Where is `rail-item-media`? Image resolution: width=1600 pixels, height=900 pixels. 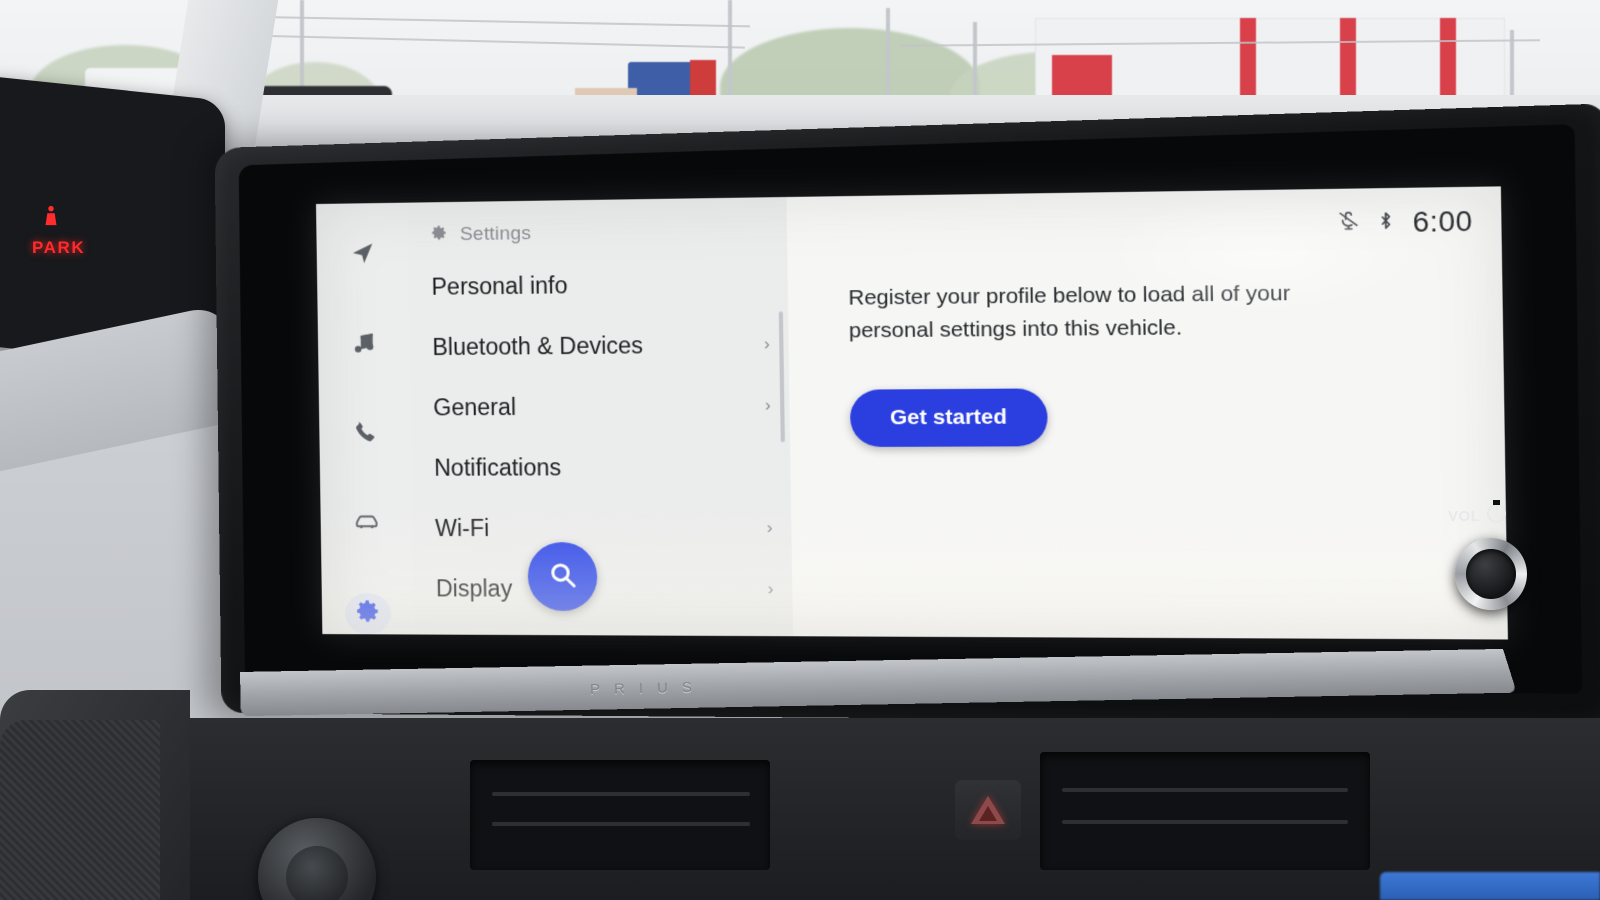 rail-item-media is located at coordinates (364, 346).